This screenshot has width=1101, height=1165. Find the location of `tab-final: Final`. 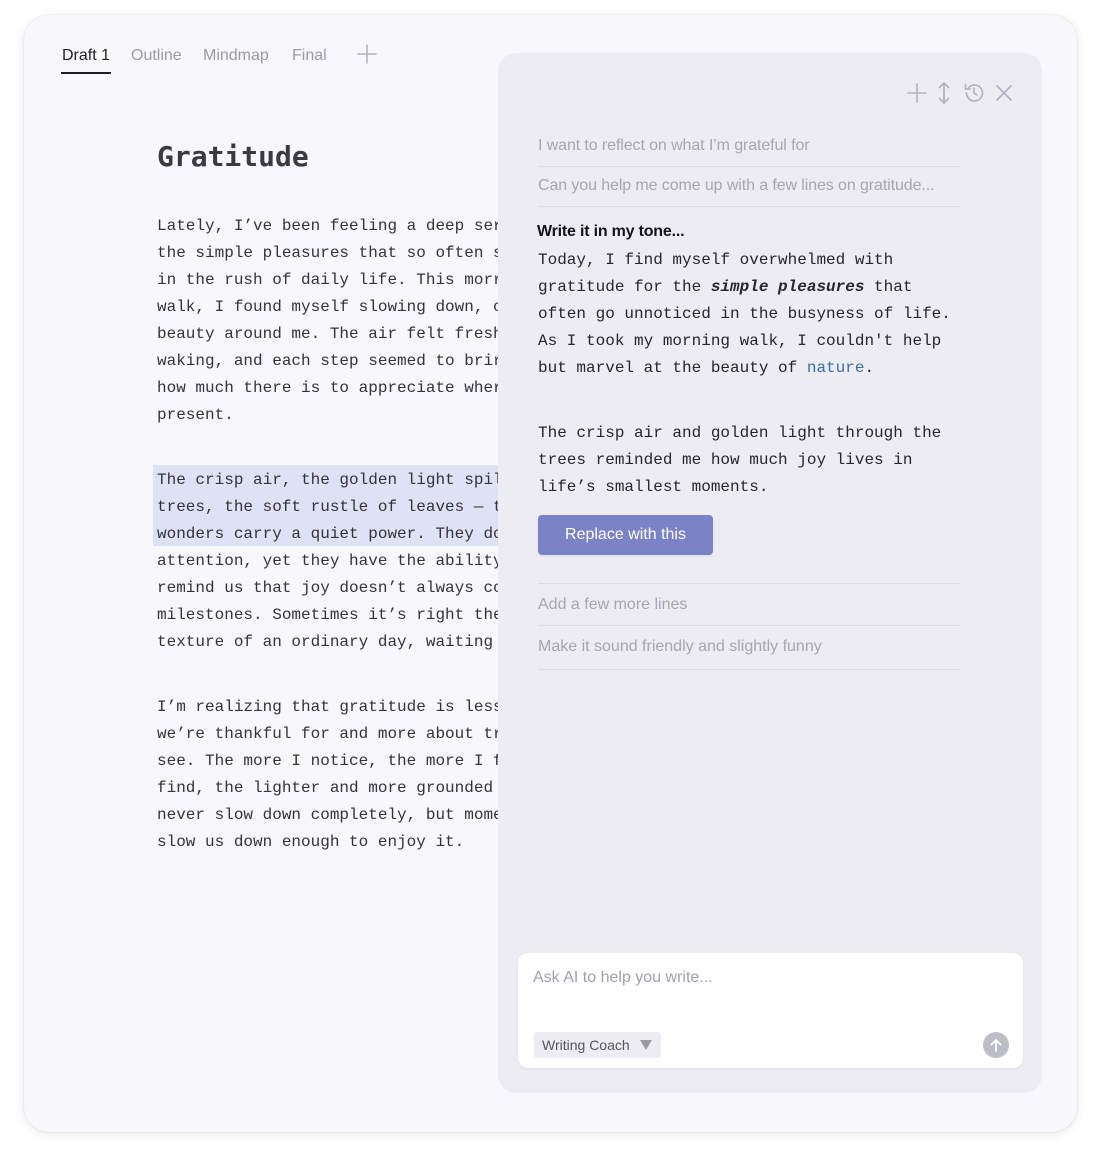

tab-final: Final is located at coordinates (309, 56).